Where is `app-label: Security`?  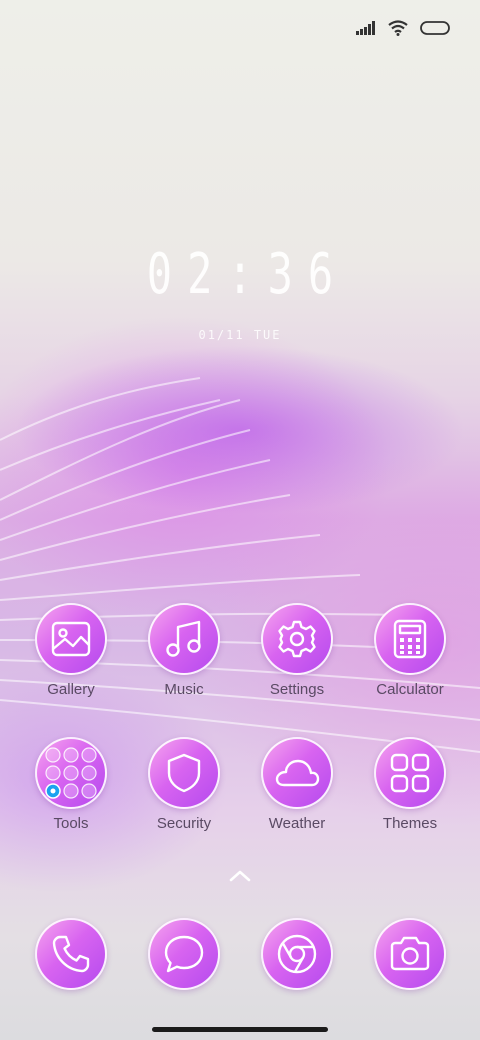 app-label: Security is located at coordinates (184, 823).